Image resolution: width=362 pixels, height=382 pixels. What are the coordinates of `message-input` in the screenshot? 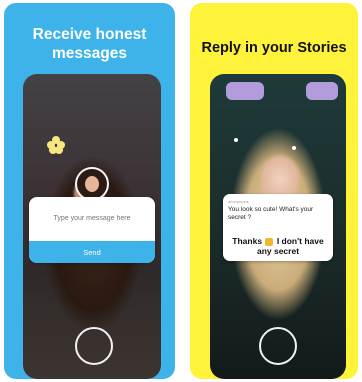 It's located at (92, 218).